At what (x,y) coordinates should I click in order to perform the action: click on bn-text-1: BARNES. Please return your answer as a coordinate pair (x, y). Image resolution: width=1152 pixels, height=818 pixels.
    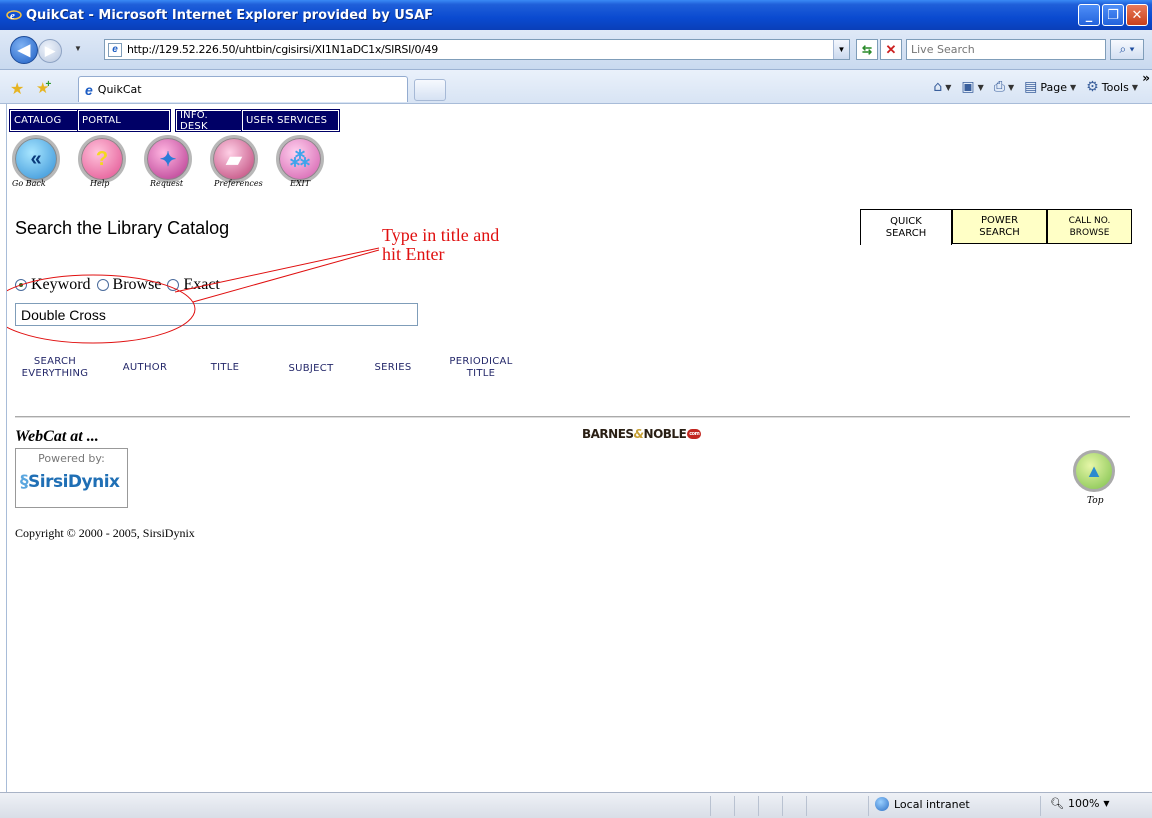
    Looking at the image, I should click on (608, 434).